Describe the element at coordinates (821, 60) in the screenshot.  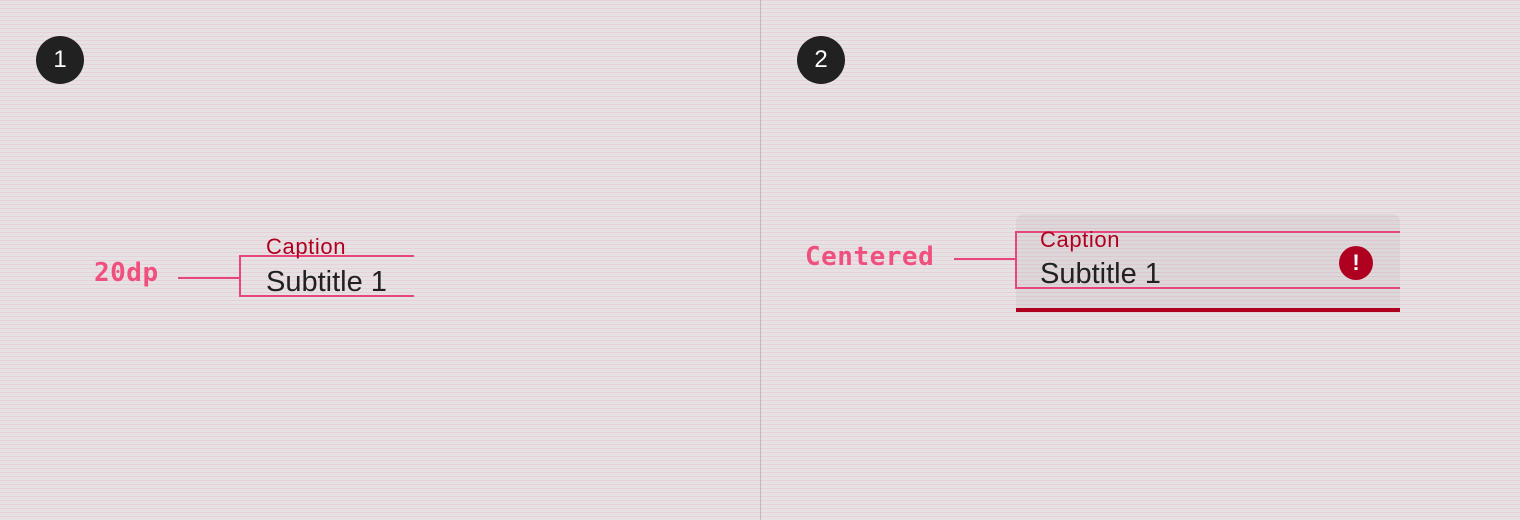
I see `step-number-badge: 2` at that location.